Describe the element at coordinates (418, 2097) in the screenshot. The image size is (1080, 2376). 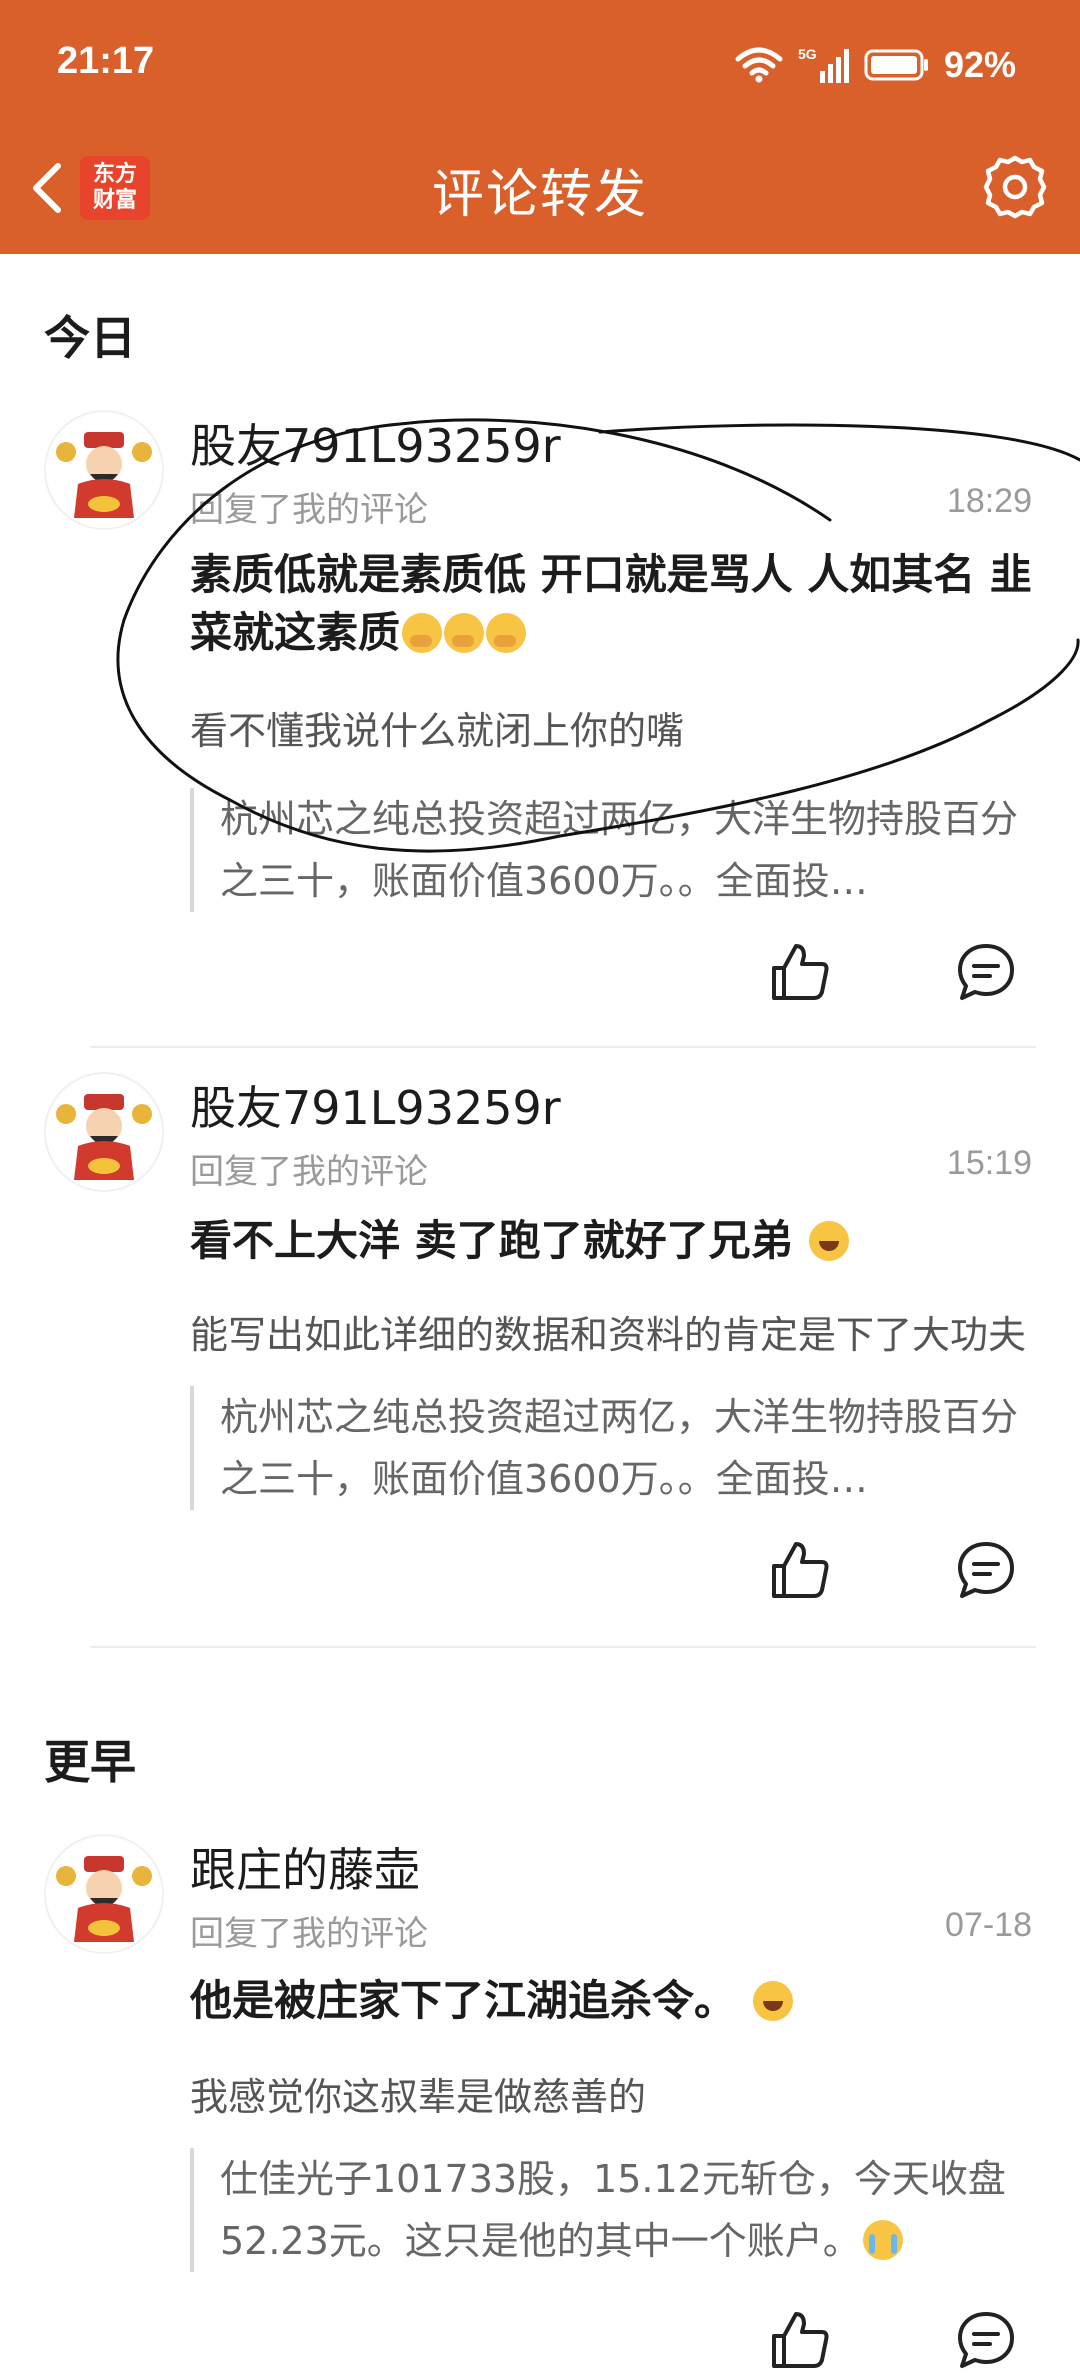
I see `my-comment-text: 我感觉你这叔辈是做慈善的` at that location.